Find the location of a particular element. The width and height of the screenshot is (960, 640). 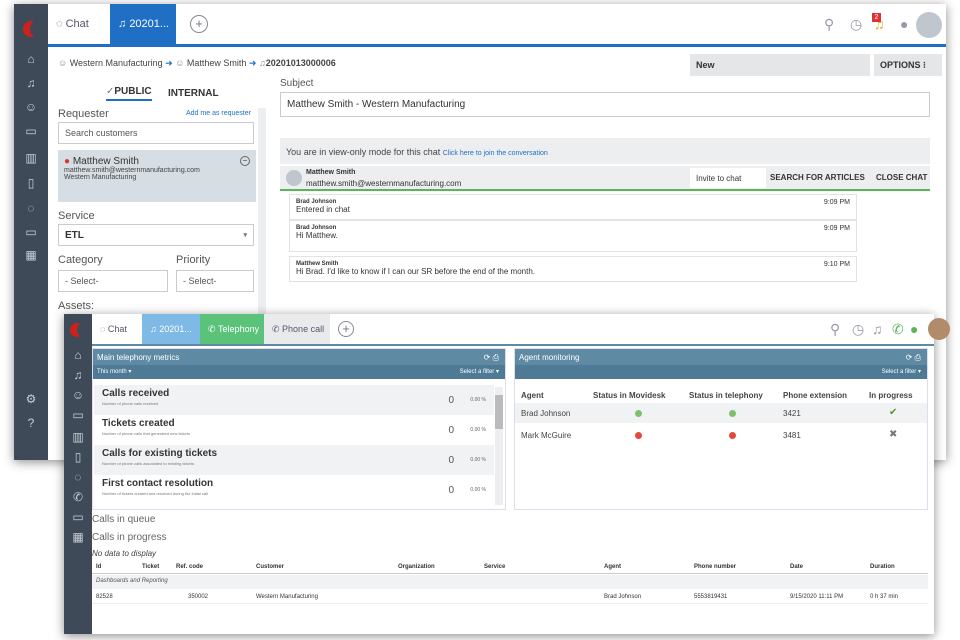

column-header: Phone number is located at coordinates (715, 567).